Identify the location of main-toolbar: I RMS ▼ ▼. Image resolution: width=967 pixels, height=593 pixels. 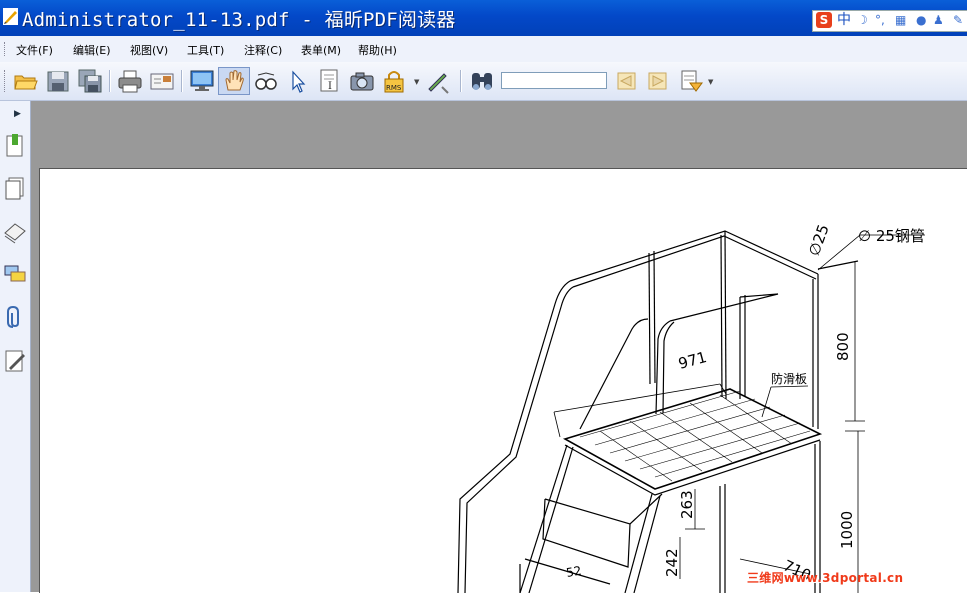
(483, 81).